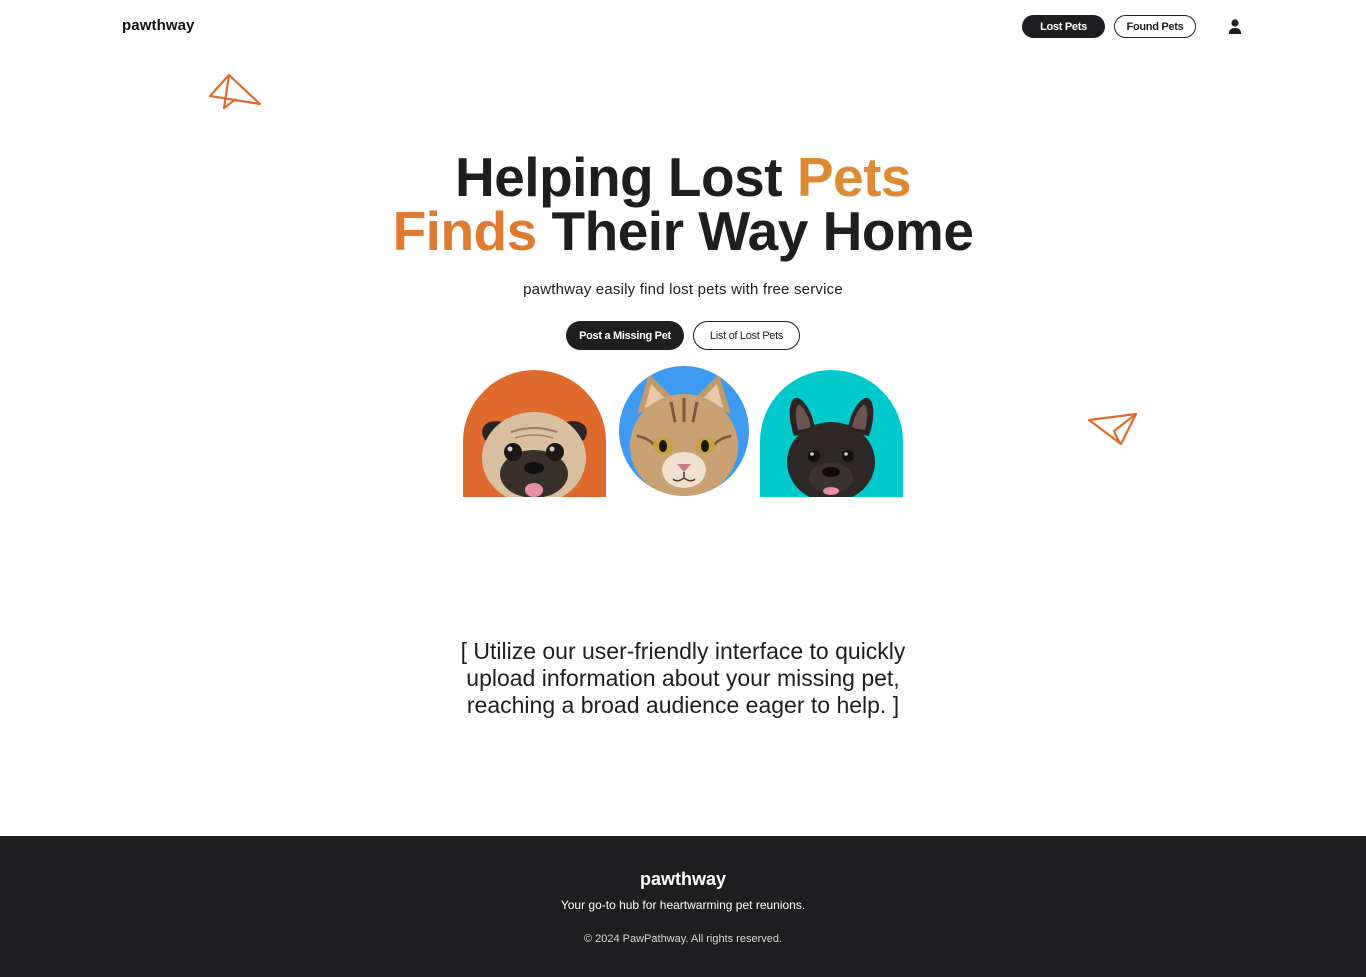 The width and height of the screenshot is (1366, 977). What do you see at coordinates (831, 433) in the screenshot?
I see `french-bulldog-image` at bounding box center [831, 433].